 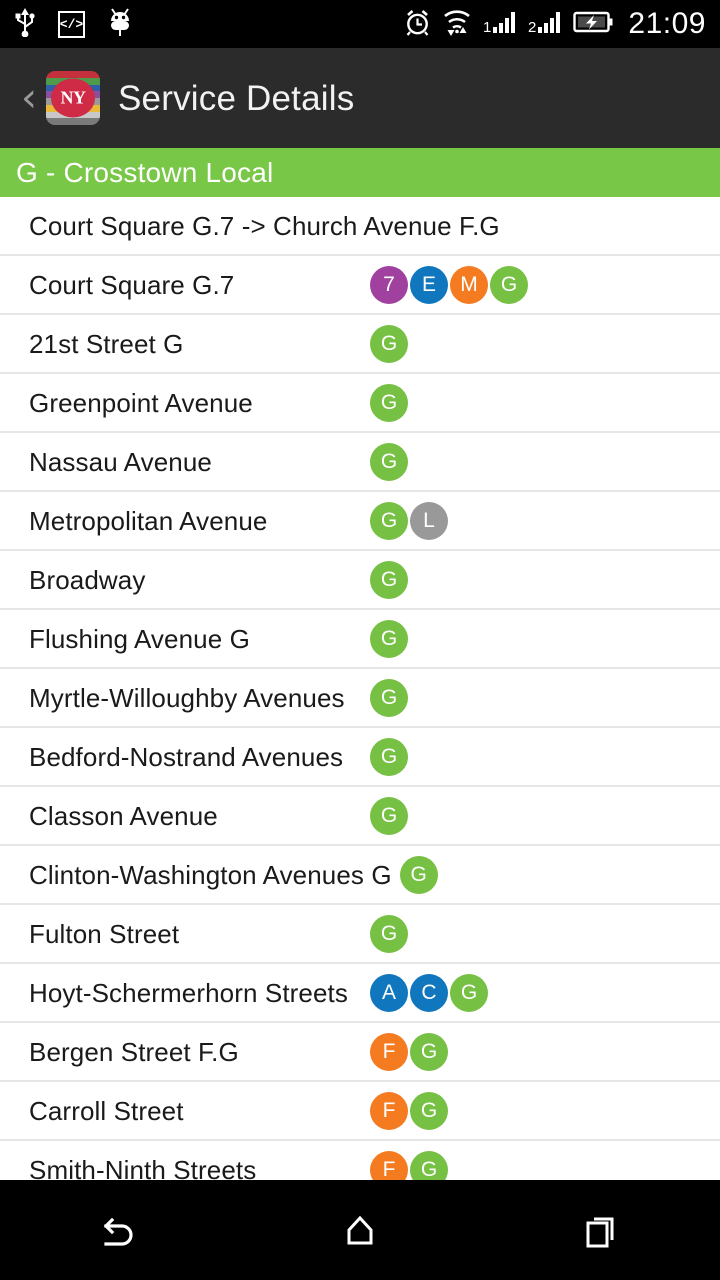 I want to click on station-row: Nassau Avenue G, so click(x=360, y=462).